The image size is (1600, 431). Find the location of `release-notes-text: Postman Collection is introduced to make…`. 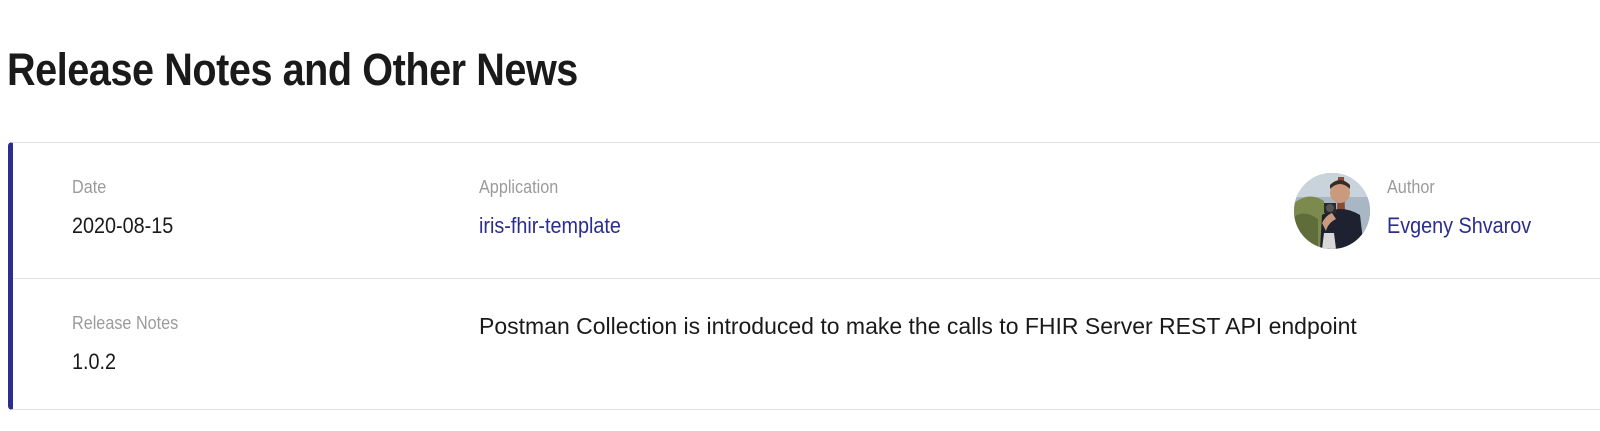

release-notes-text: Postman Collection is introduced to make… is located at coordinates (918, 326).